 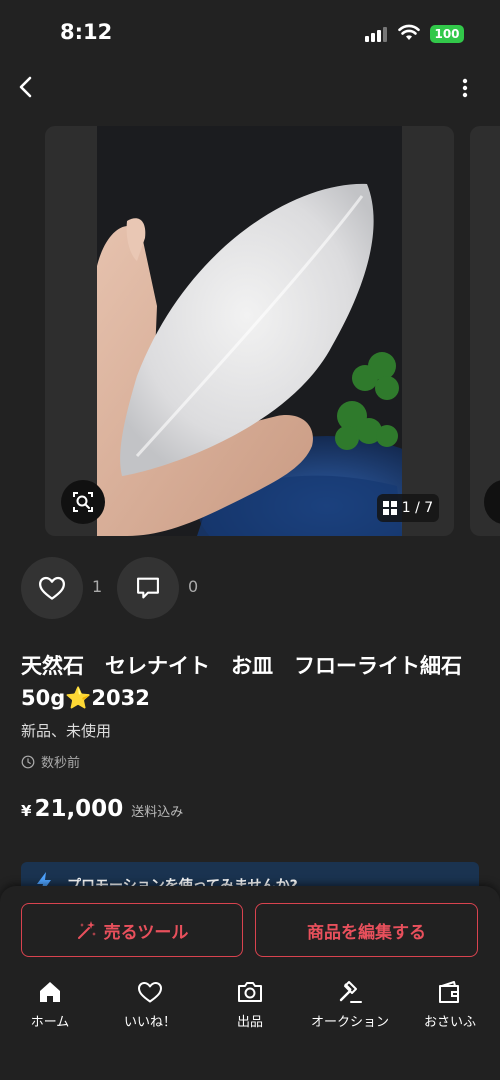 I want to click on like-button, so click(x=52, y=588).